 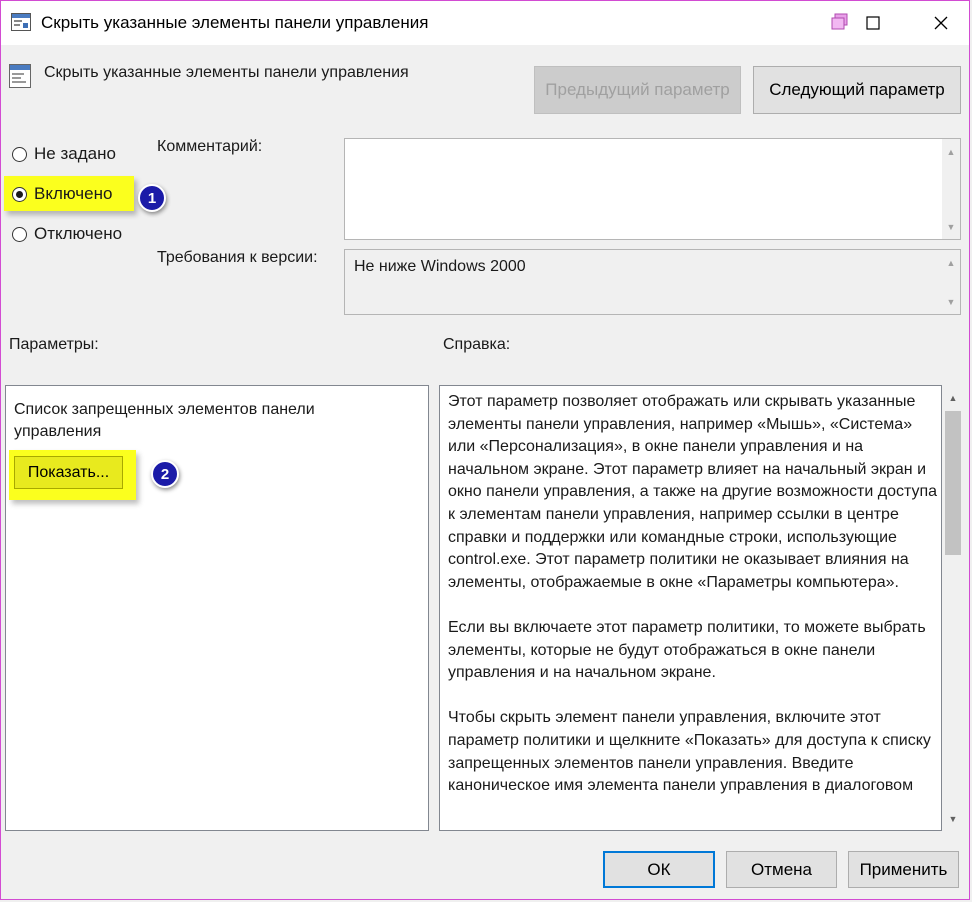 I want to click on next-setting-button: Следующий параметр, so click(x=857, y=90).